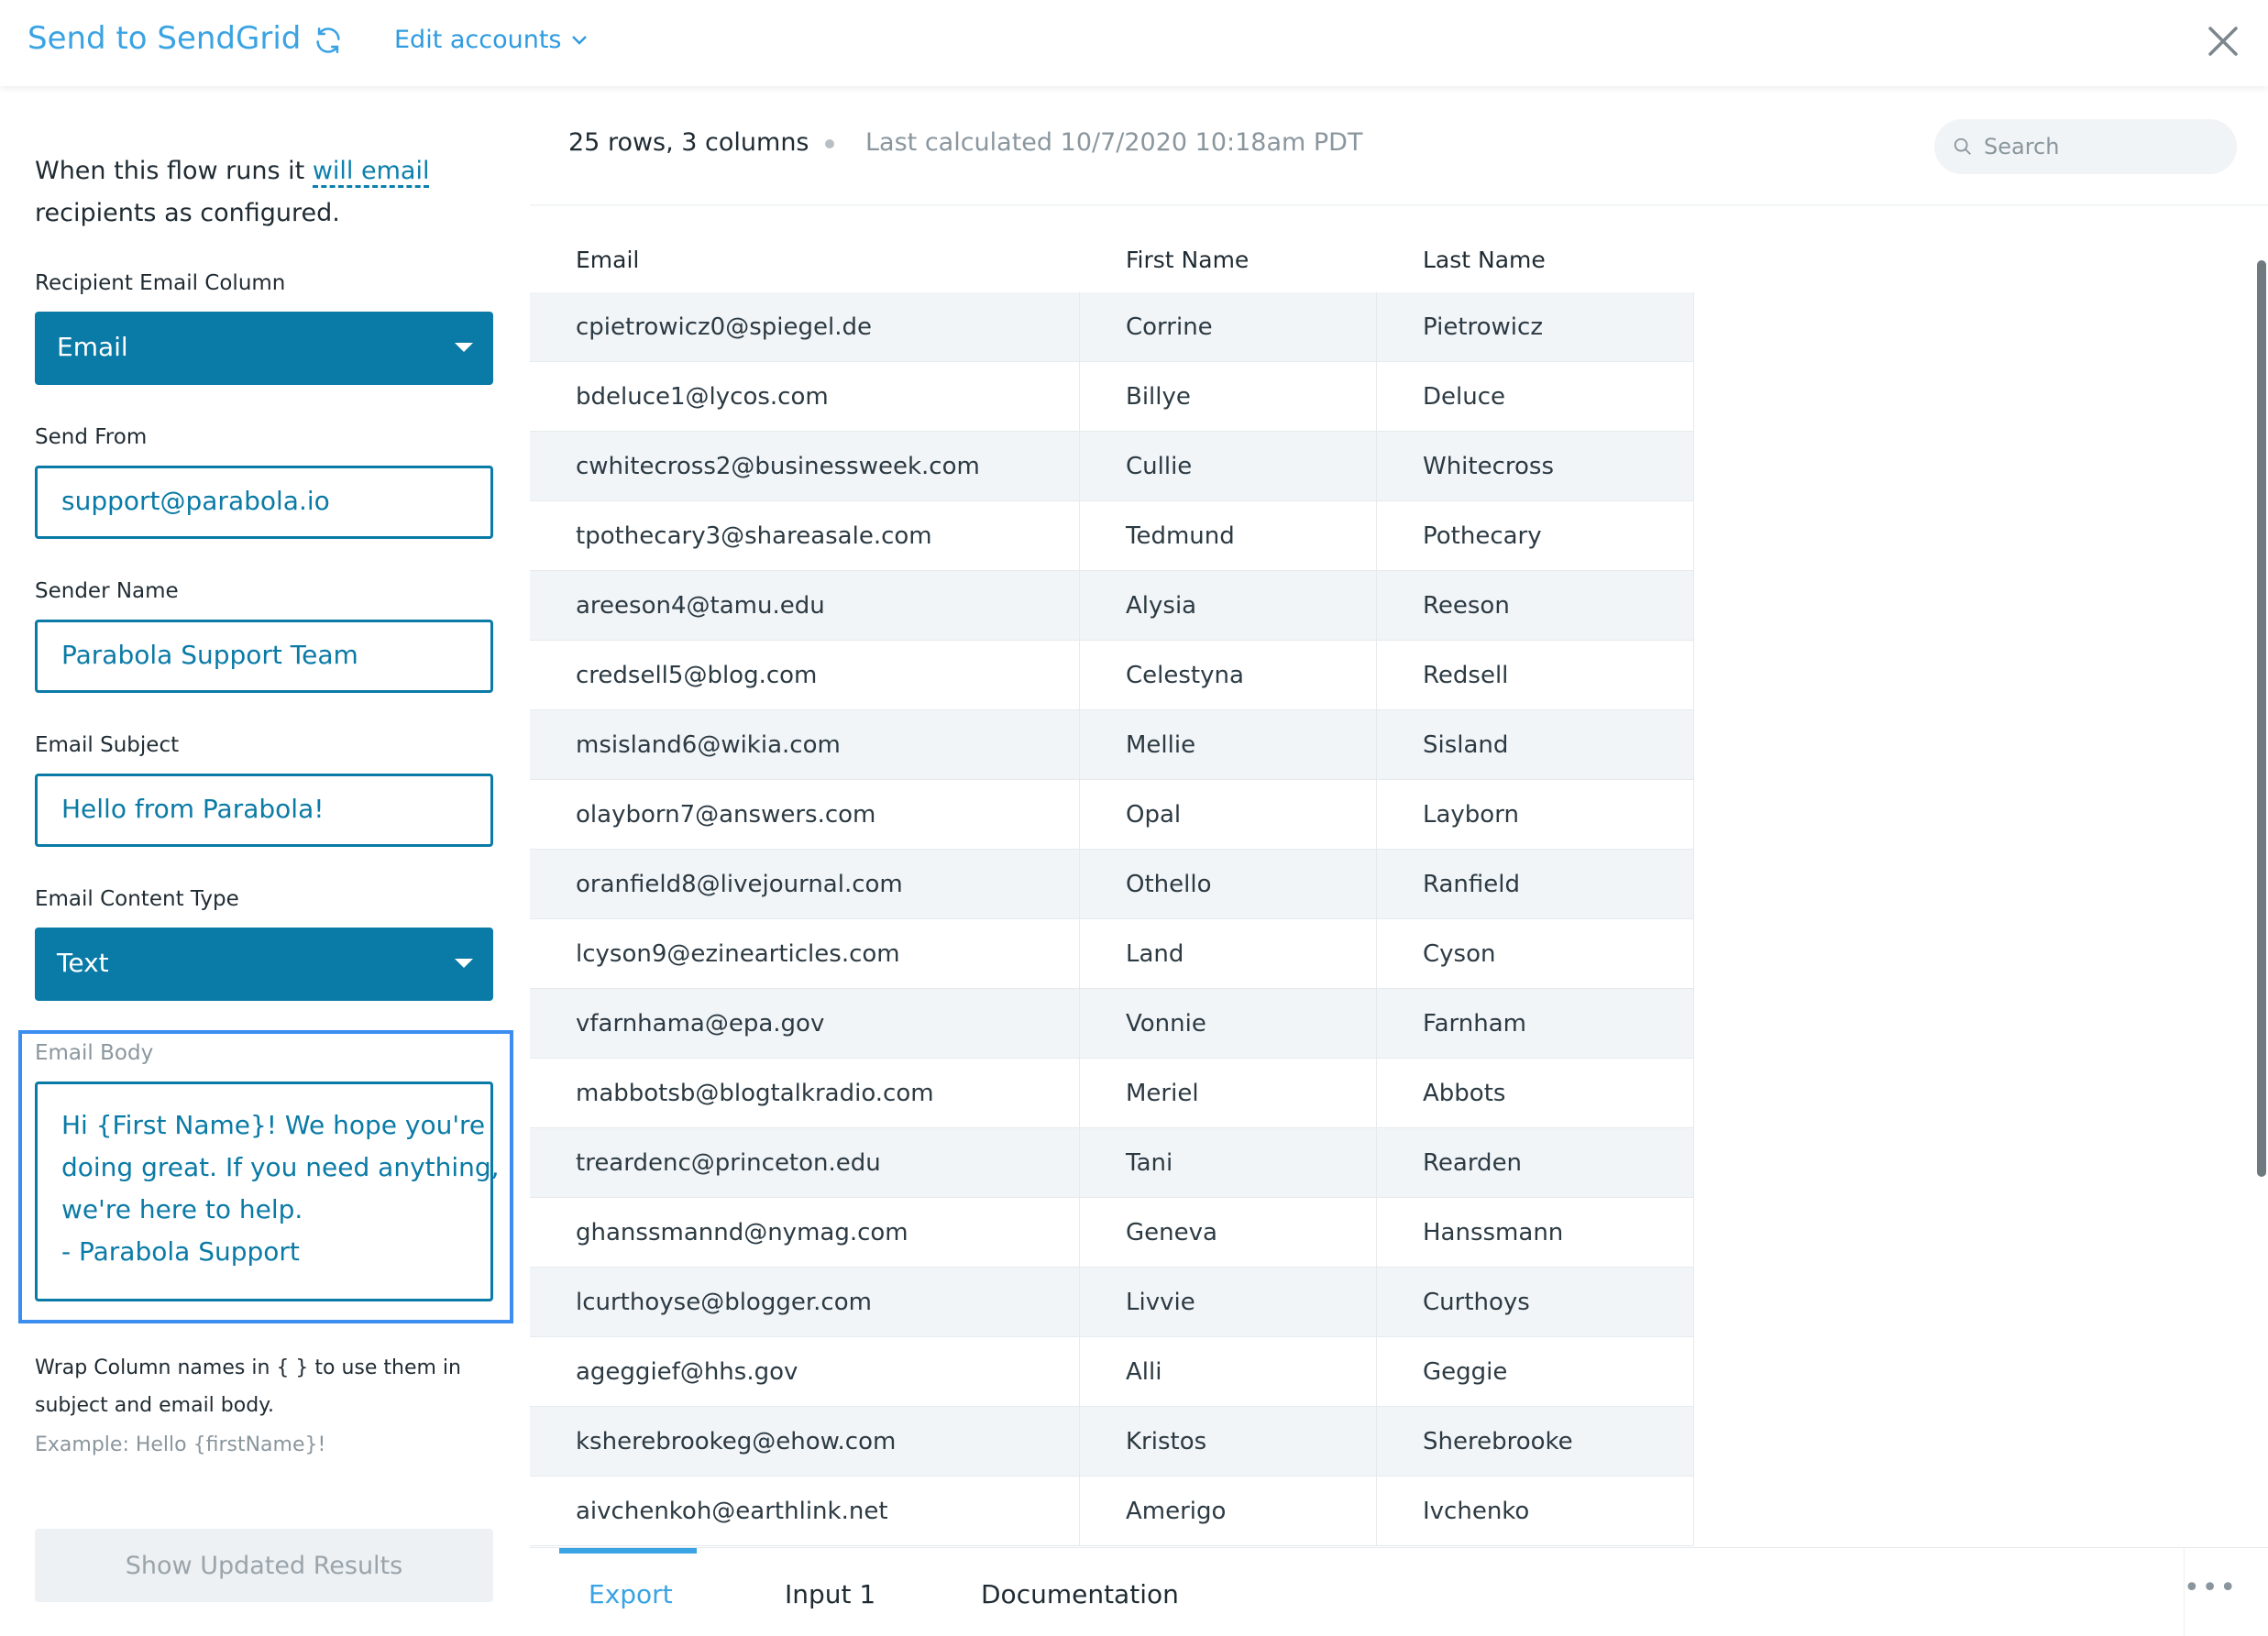 This screenshot has height=1636, width=2268. I want to click on last-calculated-text: Last calculated 10/7/2020 10:18am PDT, so click(1114, 143).